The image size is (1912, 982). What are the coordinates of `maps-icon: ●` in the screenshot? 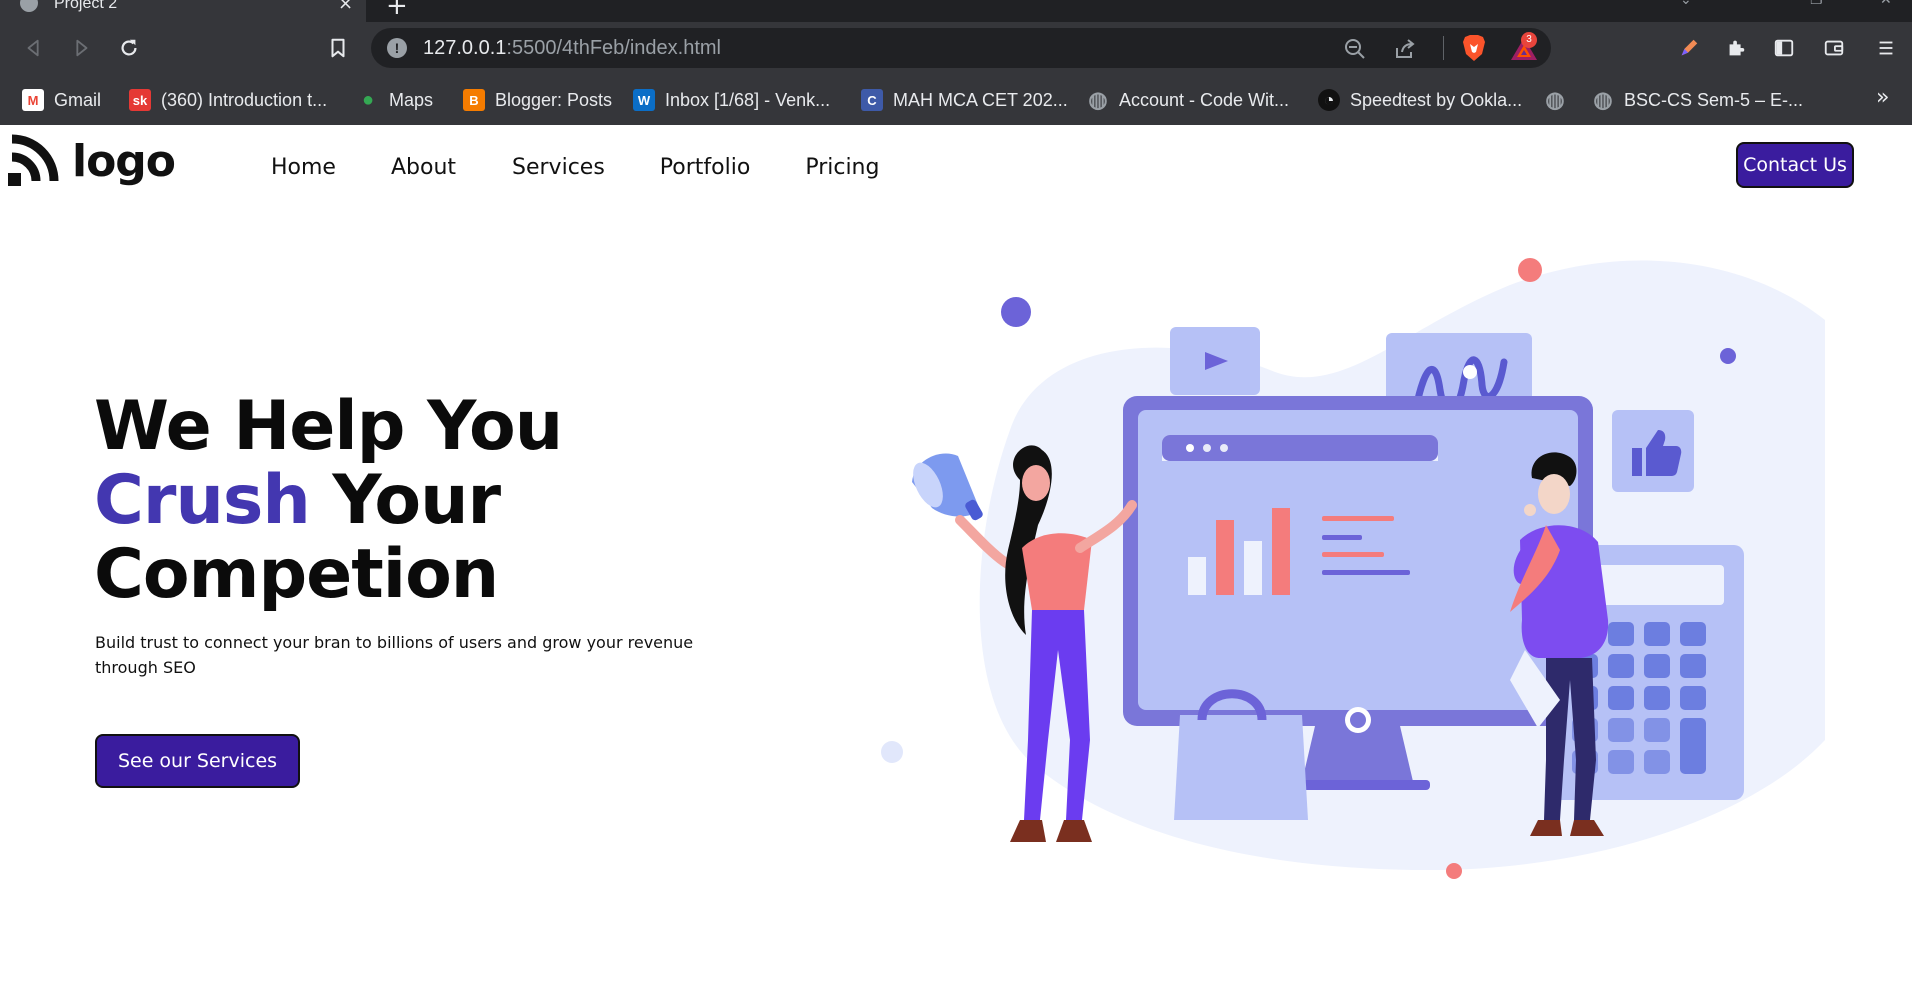 It's located at (368, 99).